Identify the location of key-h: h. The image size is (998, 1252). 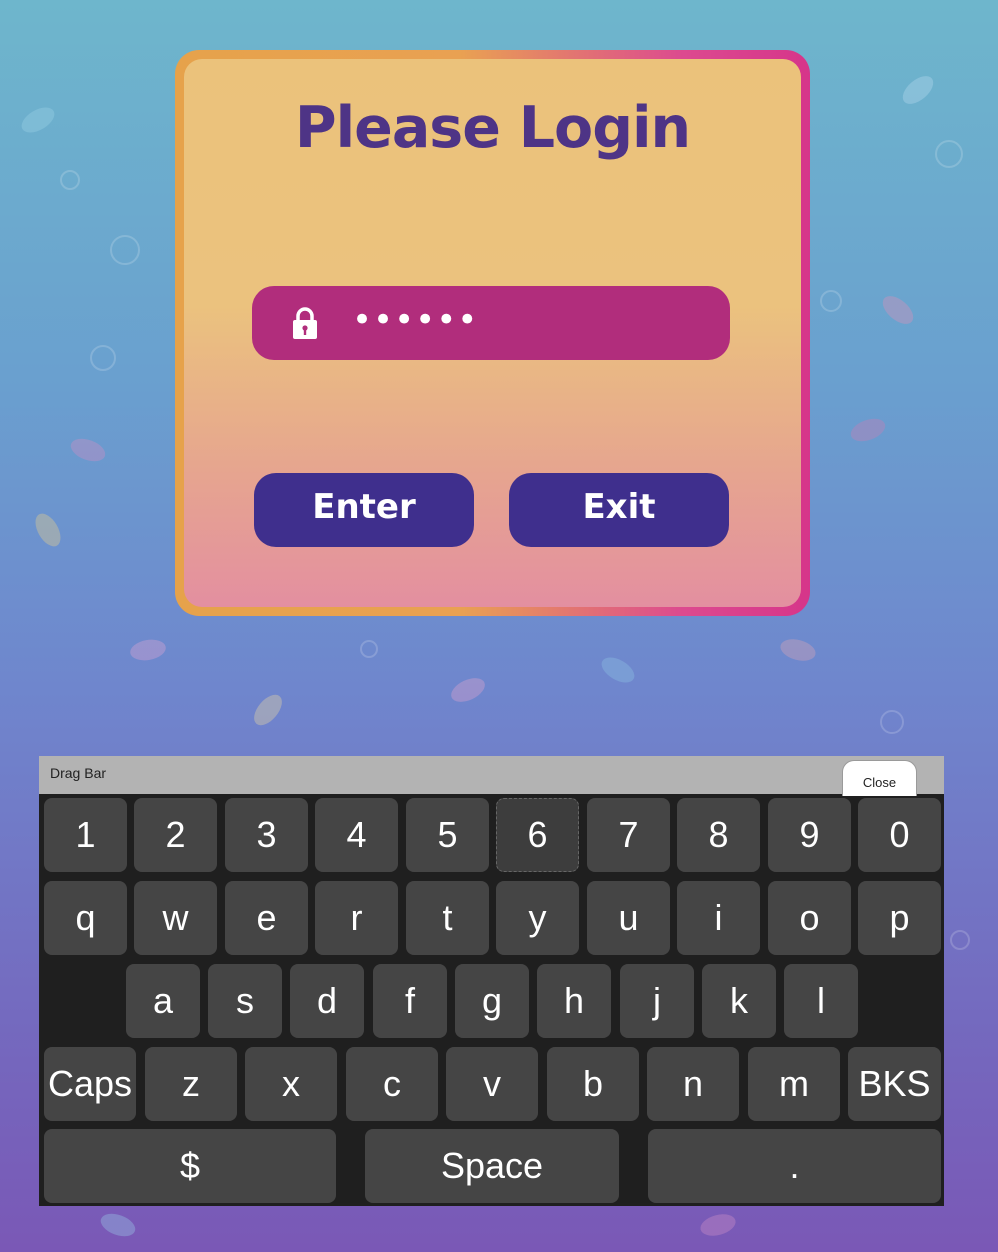
(574, 1001).